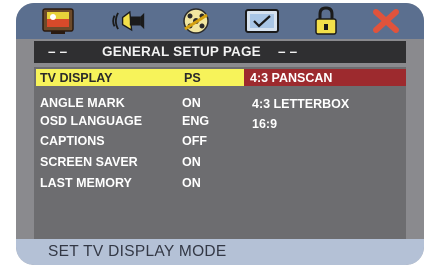  What do you see at coordinates (58, 21) in the screenshot?
I see `general-setup-tv-icon` at bounding box center [58, 21].